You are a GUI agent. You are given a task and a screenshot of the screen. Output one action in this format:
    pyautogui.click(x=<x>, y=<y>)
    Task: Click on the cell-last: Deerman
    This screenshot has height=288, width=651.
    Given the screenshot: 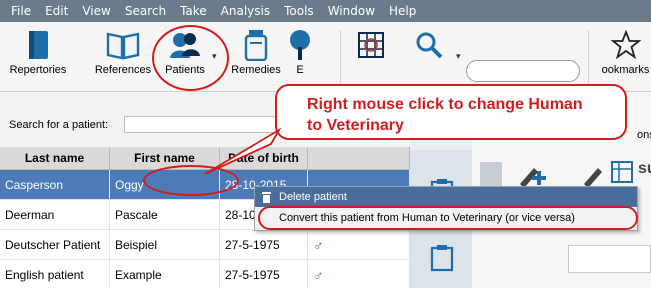 What is the action you would take?
    pyautogui.click(x=55, y=214)
    